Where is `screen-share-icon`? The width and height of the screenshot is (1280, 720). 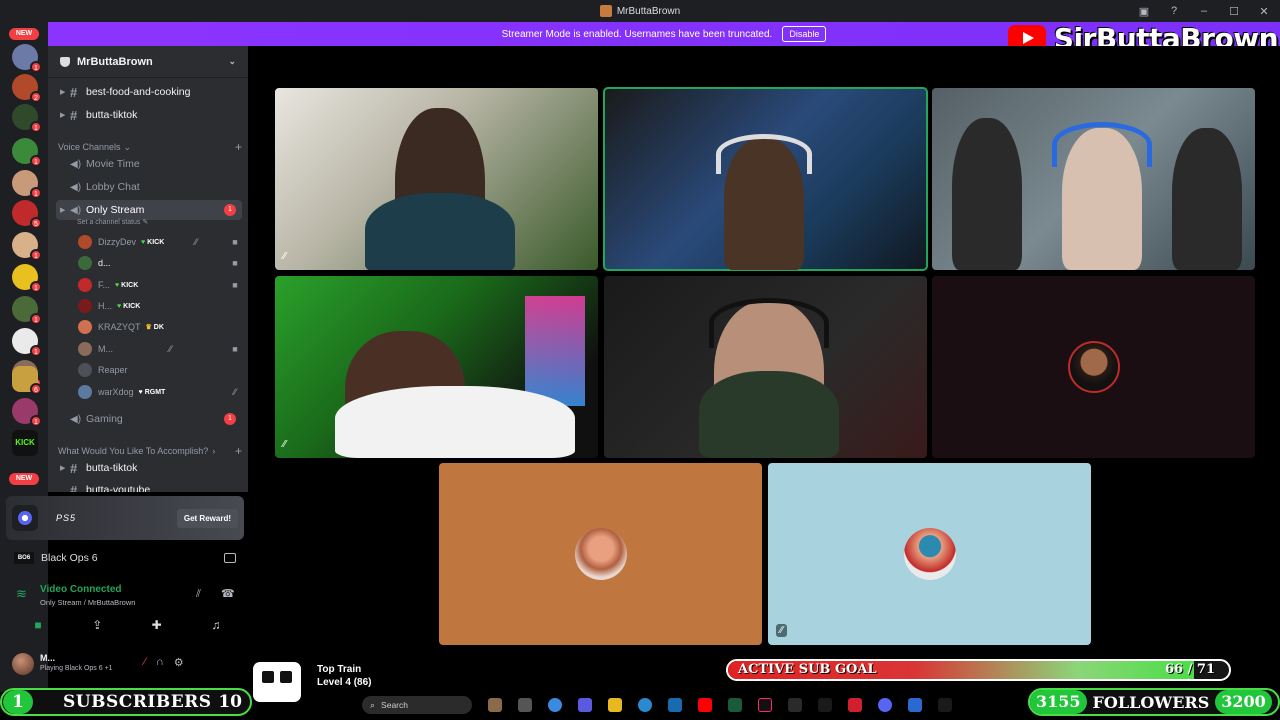
screen-share-icon is located at coordinates (230, 558).